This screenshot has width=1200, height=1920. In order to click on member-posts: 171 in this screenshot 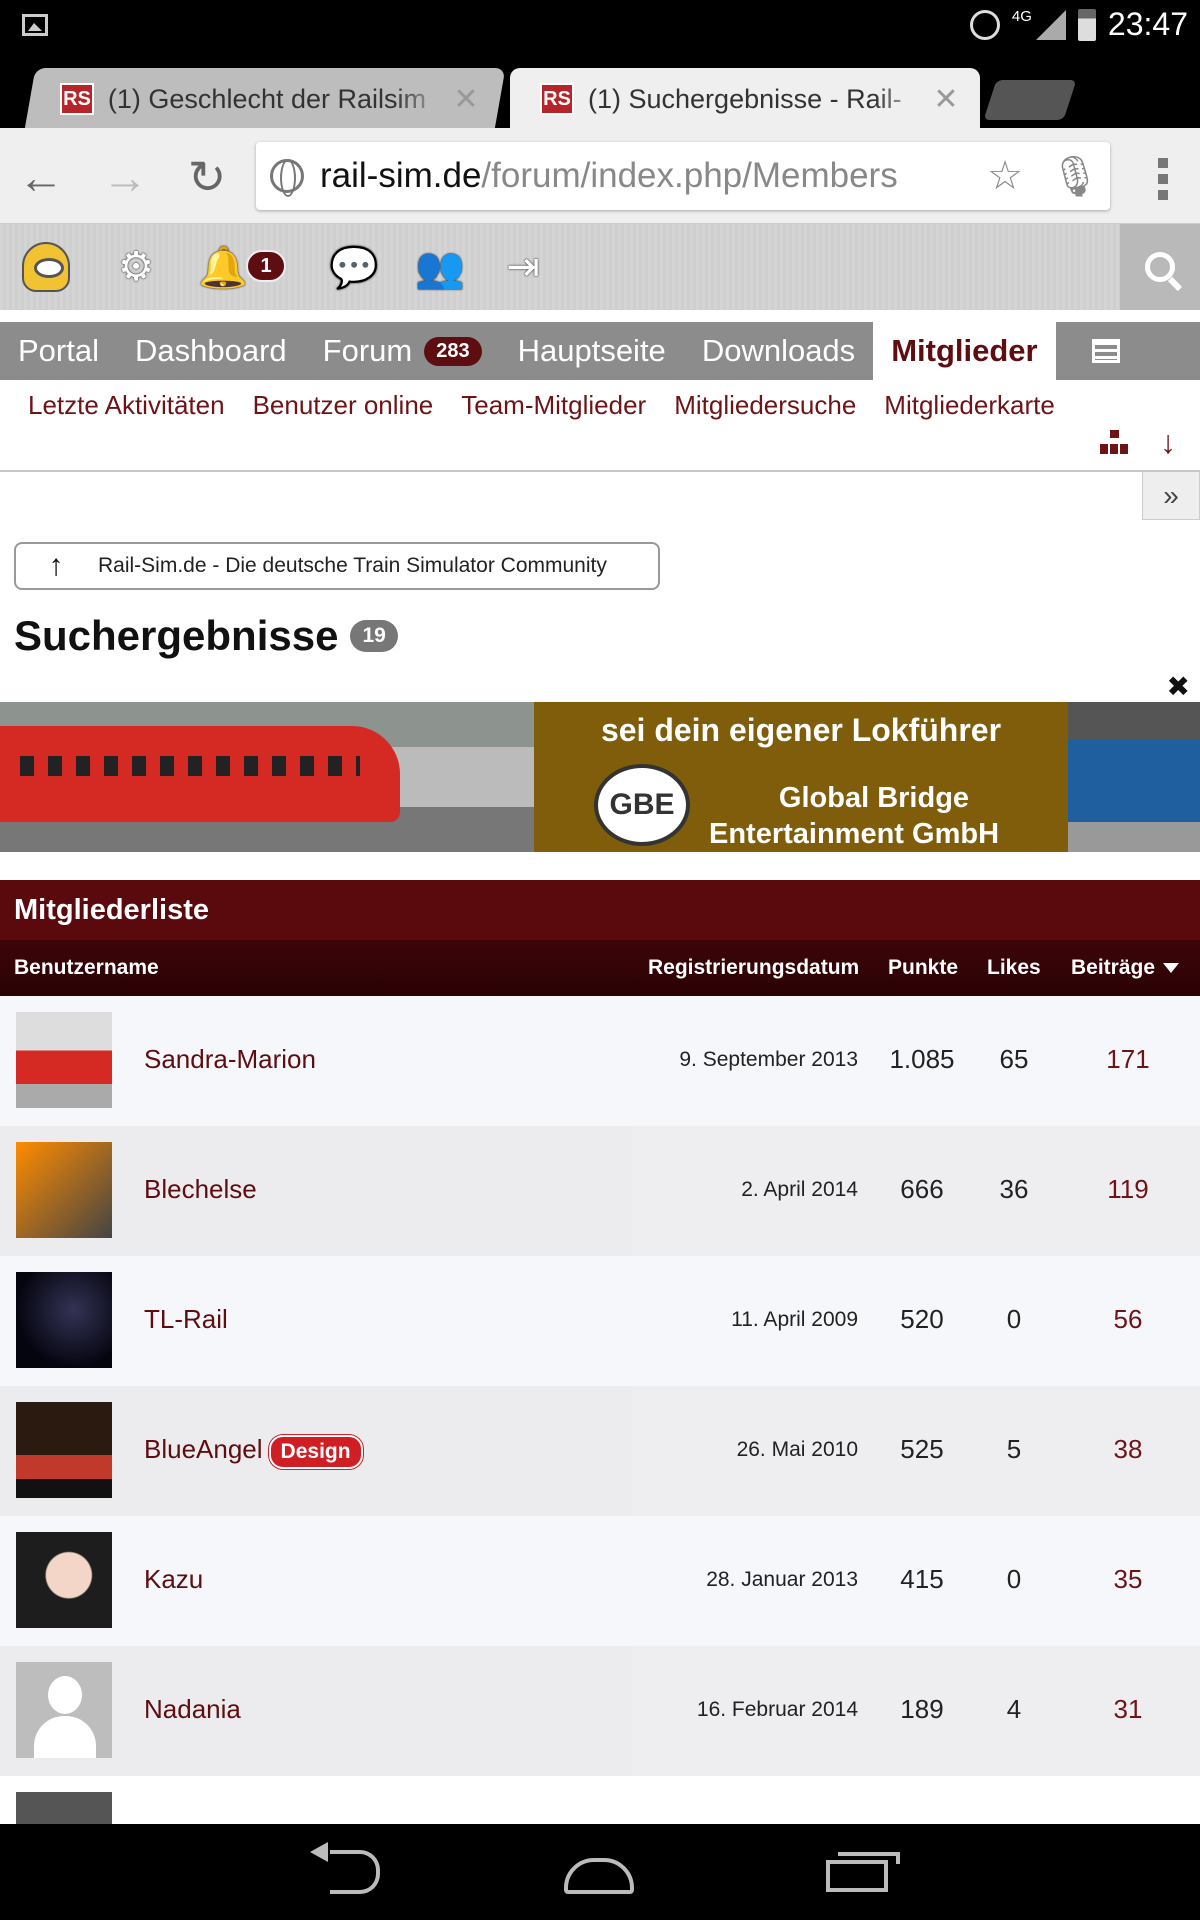, I will do `click(1128, 1059)`.